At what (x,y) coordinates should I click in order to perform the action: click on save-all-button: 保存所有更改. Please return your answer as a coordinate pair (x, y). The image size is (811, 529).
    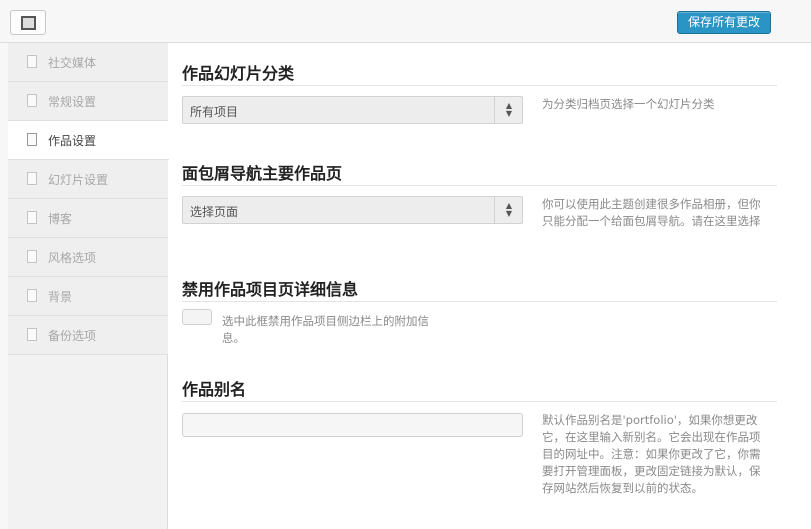
    Looking at the image, I should click on (724, 22).